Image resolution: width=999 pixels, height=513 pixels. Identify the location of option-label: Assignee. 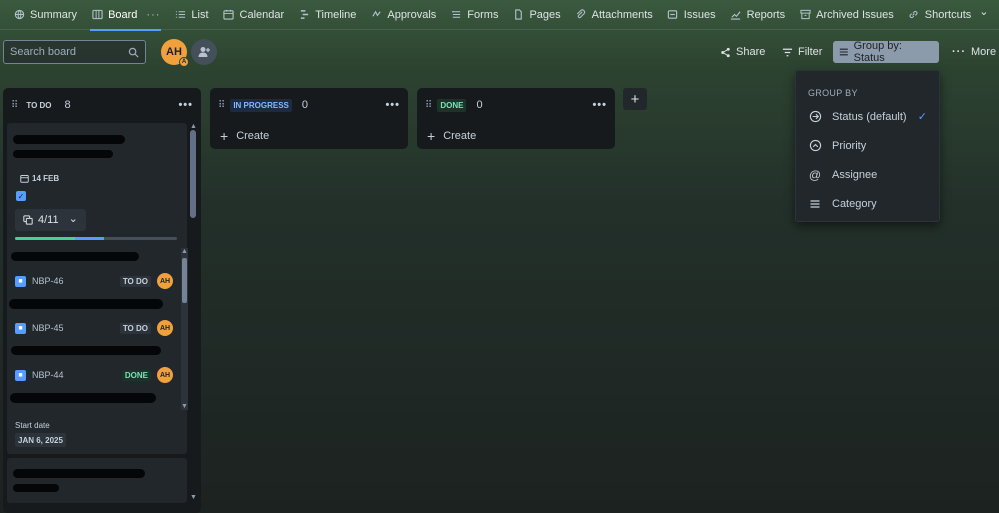
(855, 174).